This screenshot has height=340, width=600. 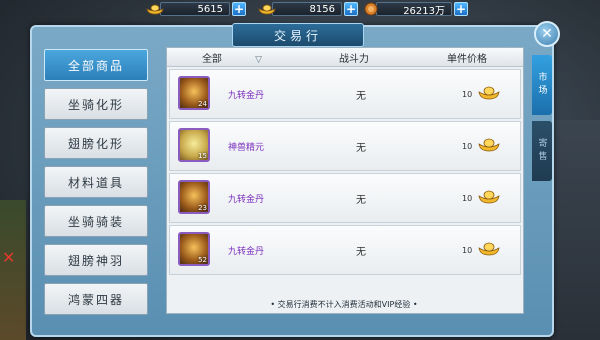 I want to click on table-row: 52 九转金丹 无 10, so click(x=345, y=250).